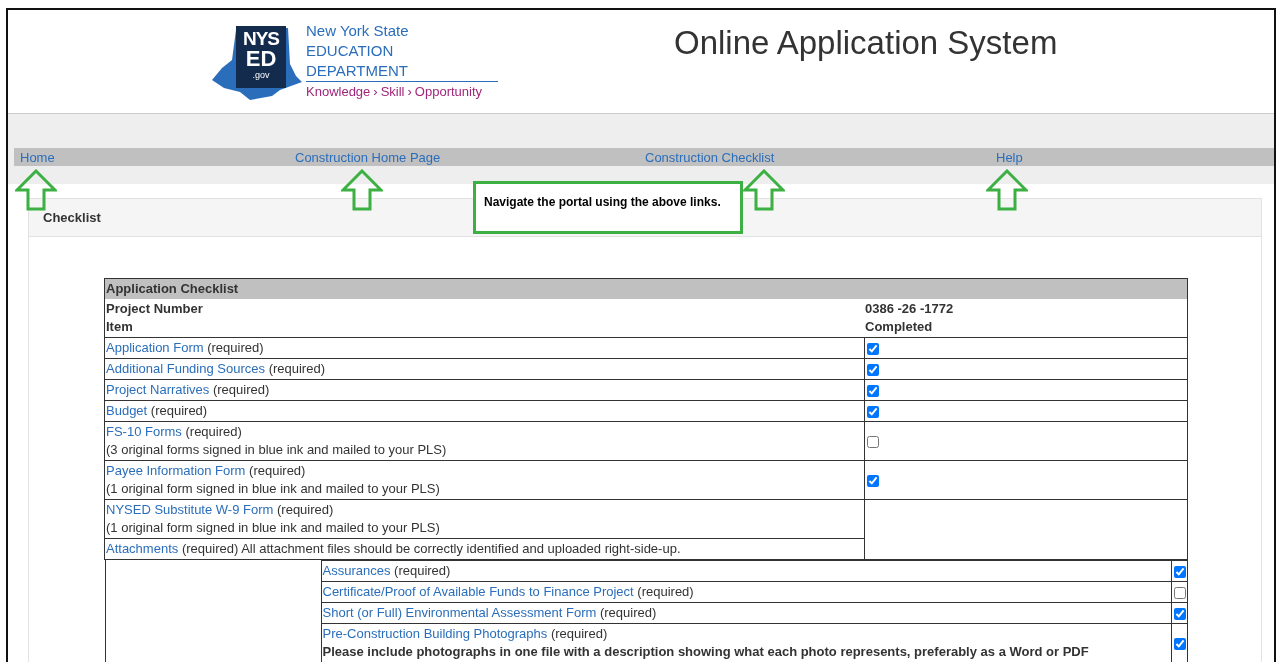 The image size is (1282, 662). I want to click on callout-note: Navigate the portal using the above links., so click(608, 207).